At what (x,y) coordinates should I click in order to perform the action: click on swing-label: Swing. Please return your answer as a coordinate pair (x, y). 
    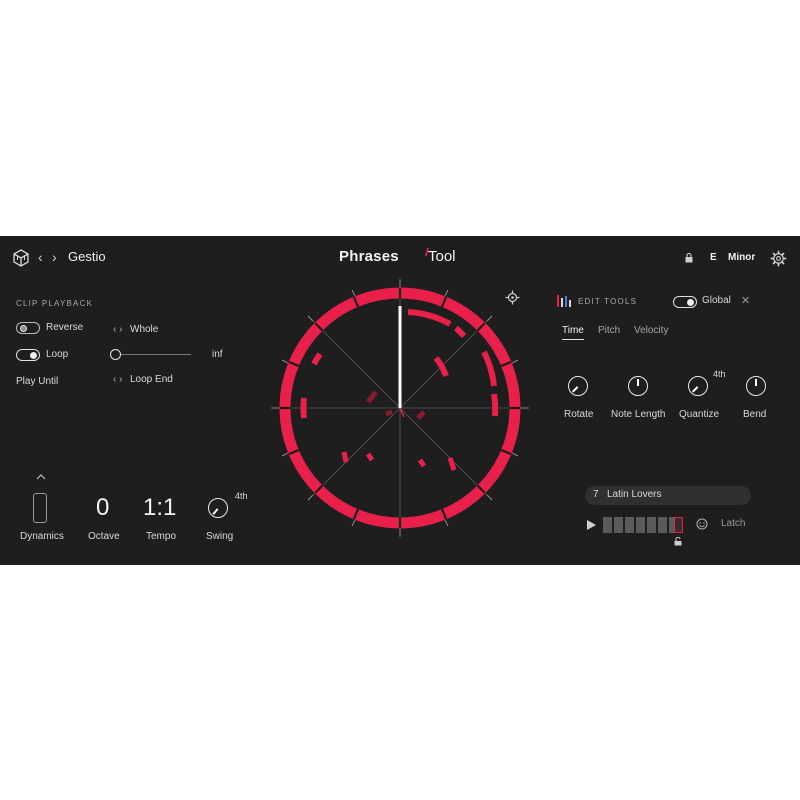
    Looking at the image, I should click on (220, 536).